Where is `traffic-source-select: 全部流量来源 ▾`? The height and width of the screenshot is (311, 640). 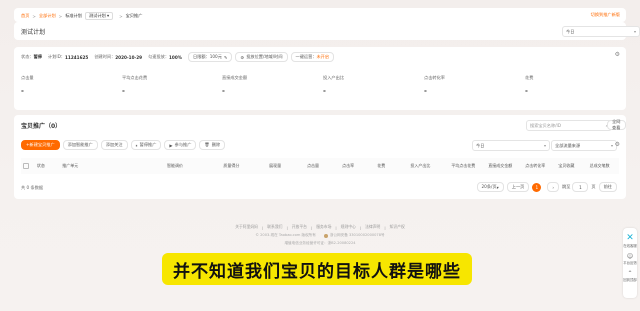
traffic-source-select: 全部流量来源 ▾ is located at coordinates (584, 145).